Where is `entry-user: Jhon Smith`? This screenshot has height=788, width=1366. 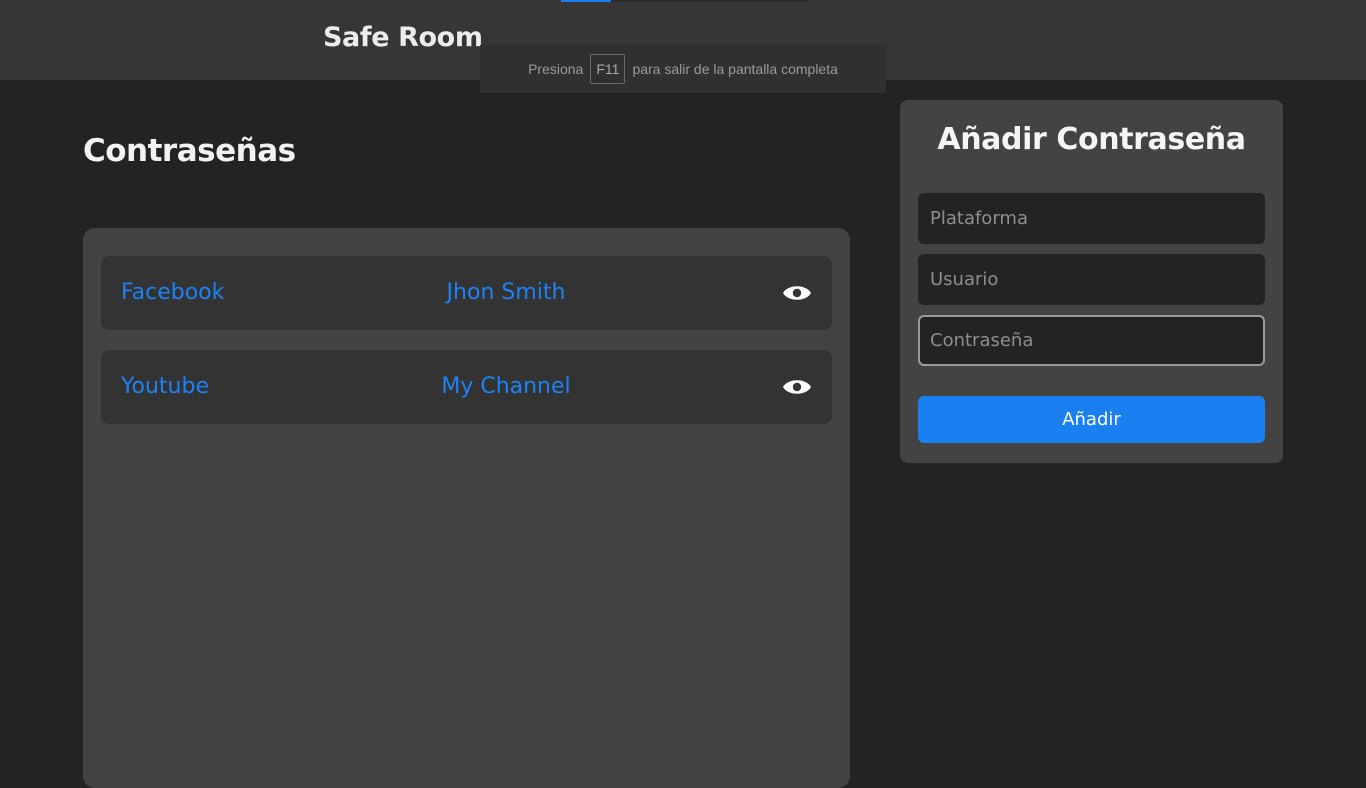 entry-user: Jhon Smith is located at coordinates (506, 292).